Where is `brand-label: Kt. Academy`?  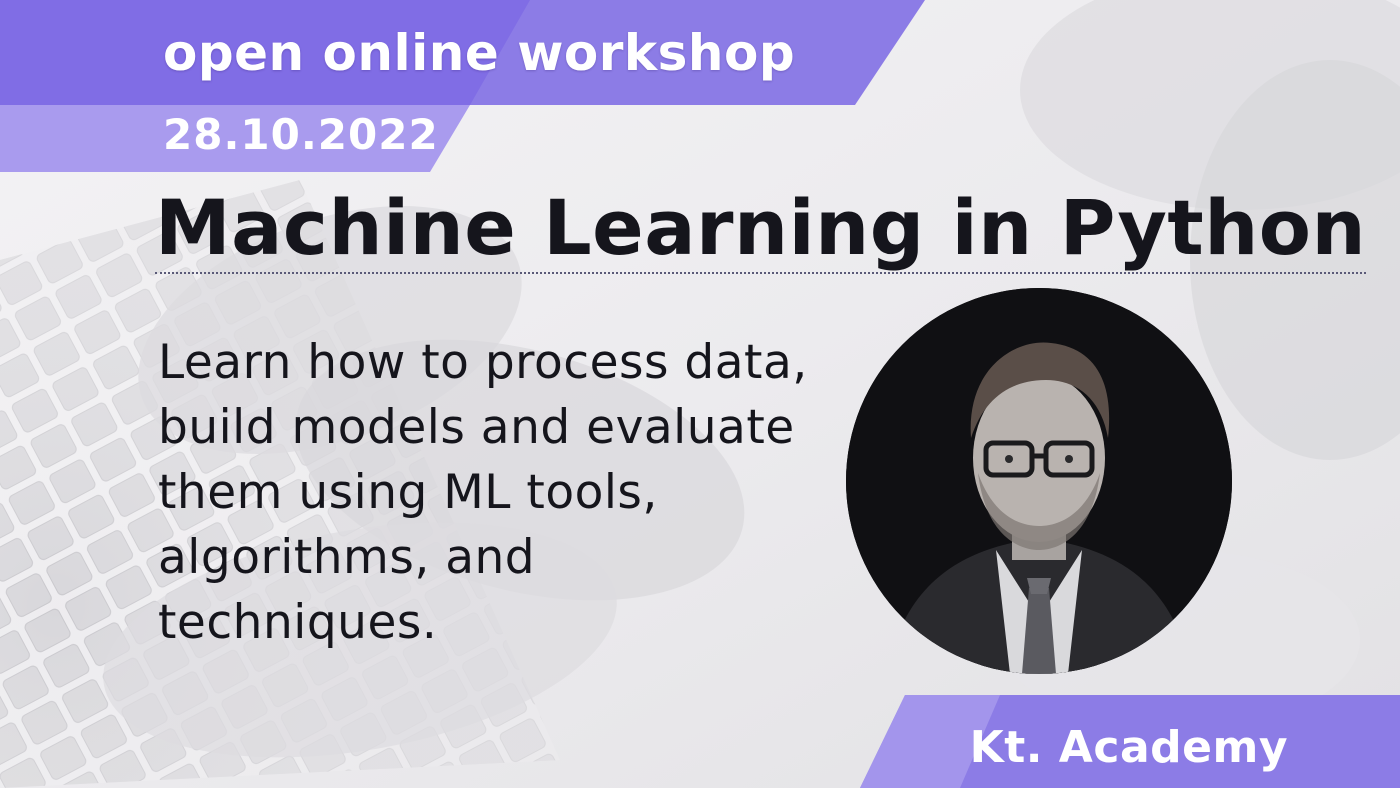
brand-label: Kt. Academy is located at coordinates (1128, 747).